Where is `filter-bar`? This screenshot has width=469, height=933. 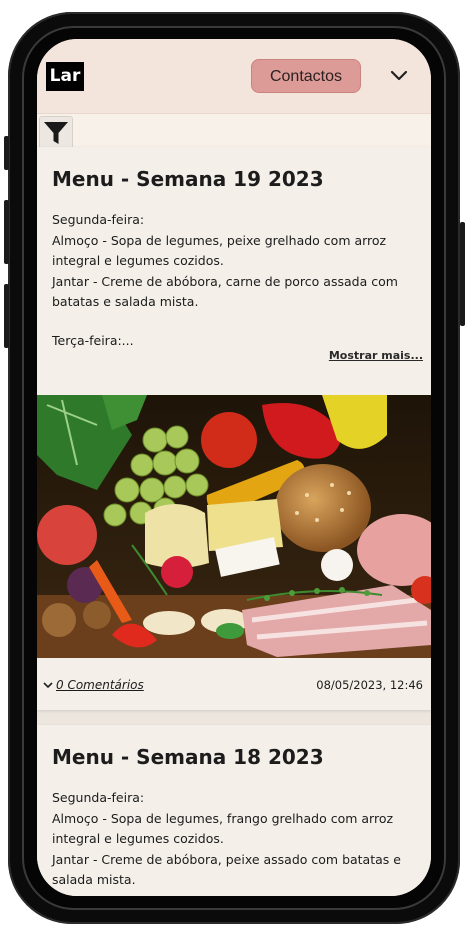 filter-bar is located at coordinates (234, 131).